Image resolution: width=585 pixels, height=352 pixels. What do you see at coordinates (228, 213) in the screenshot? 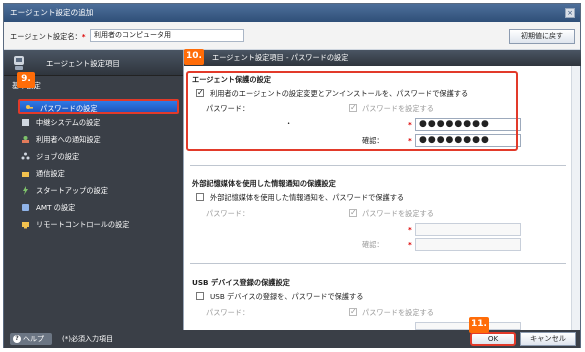
I see `media-password-label: パスワード：` at bounding box center [228, 213].